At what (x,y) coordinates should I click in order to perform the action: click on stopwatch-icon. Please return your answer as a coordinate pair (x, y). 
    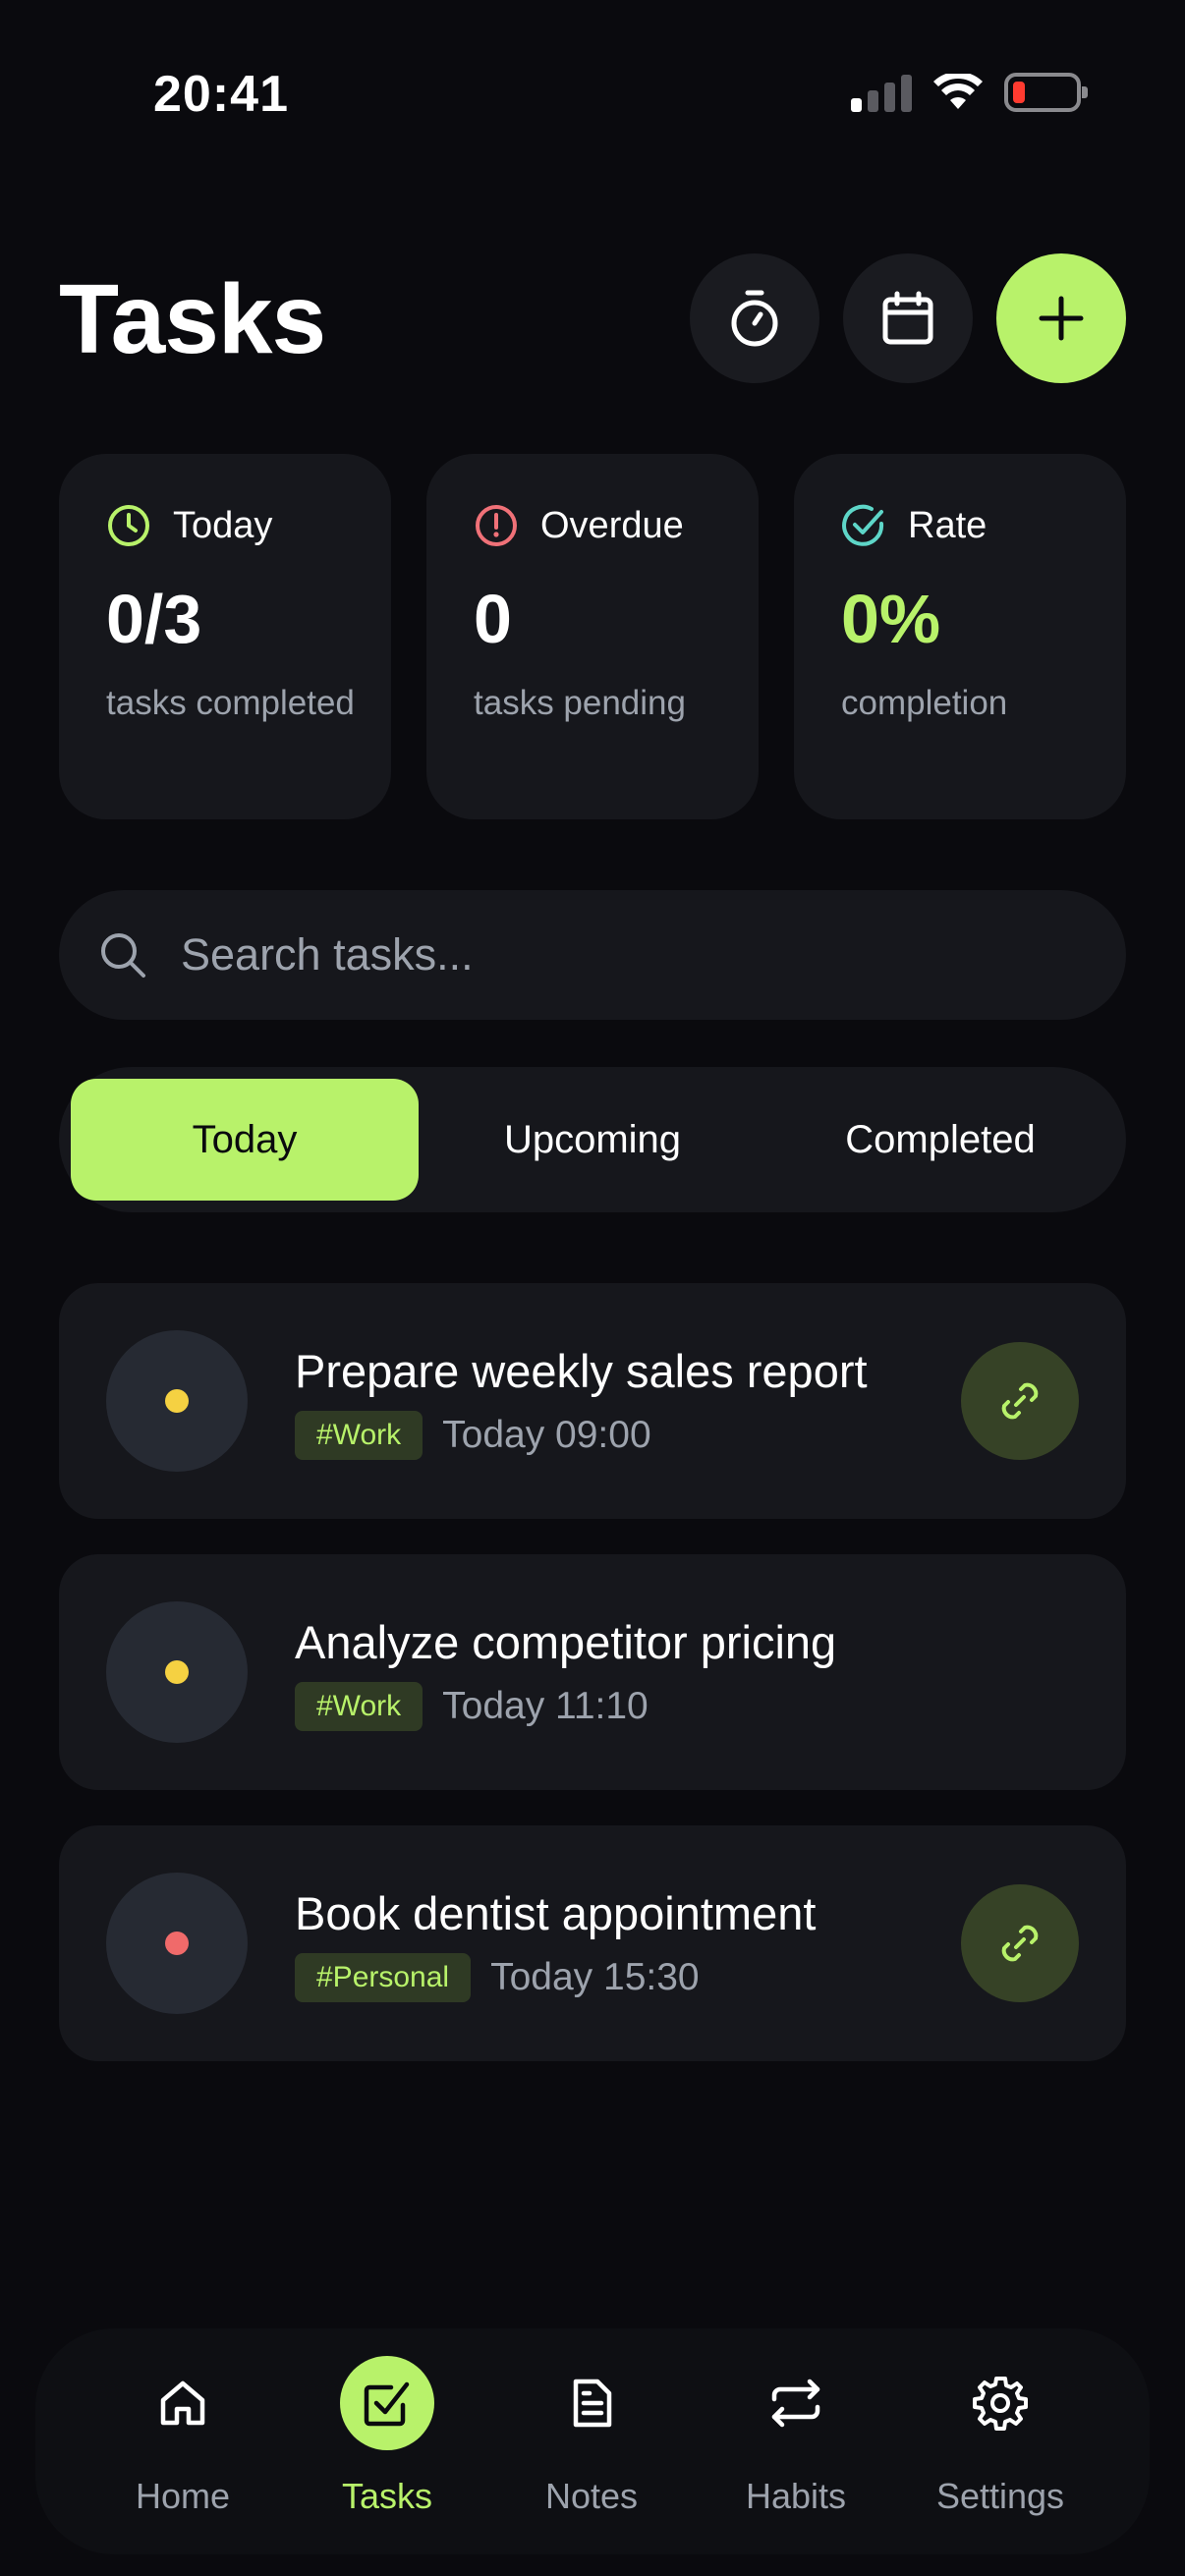
    Looking at the image, I should click on (755, 318).